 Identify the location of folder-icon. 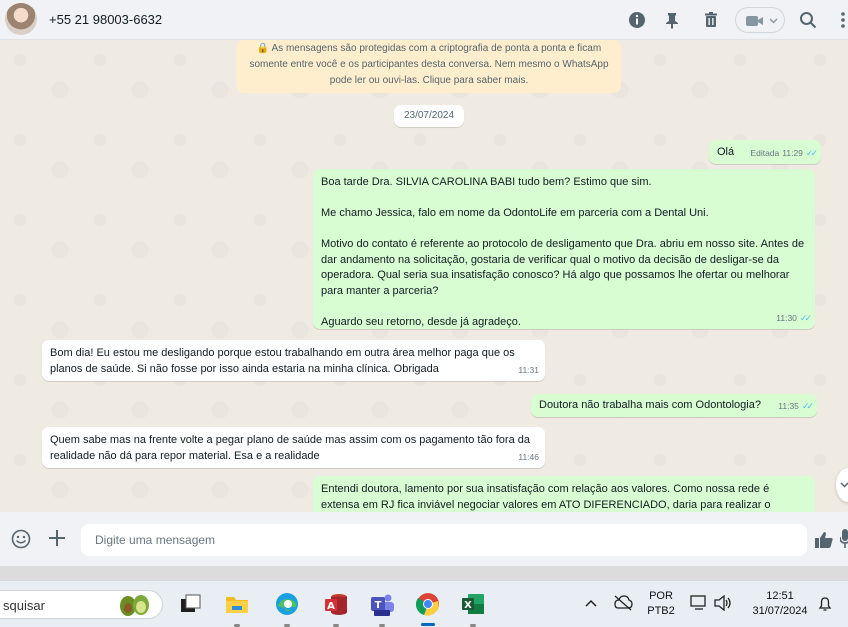
(237, 604).